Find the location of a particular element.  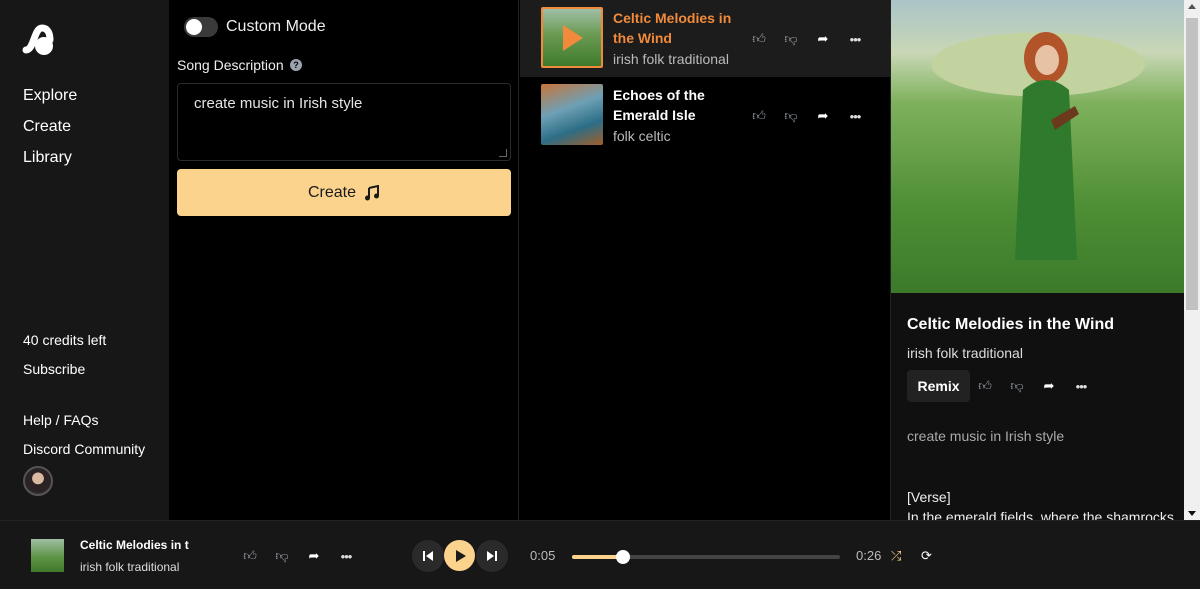

help-link: Help / FAQs is located at coordinates (60, 420).